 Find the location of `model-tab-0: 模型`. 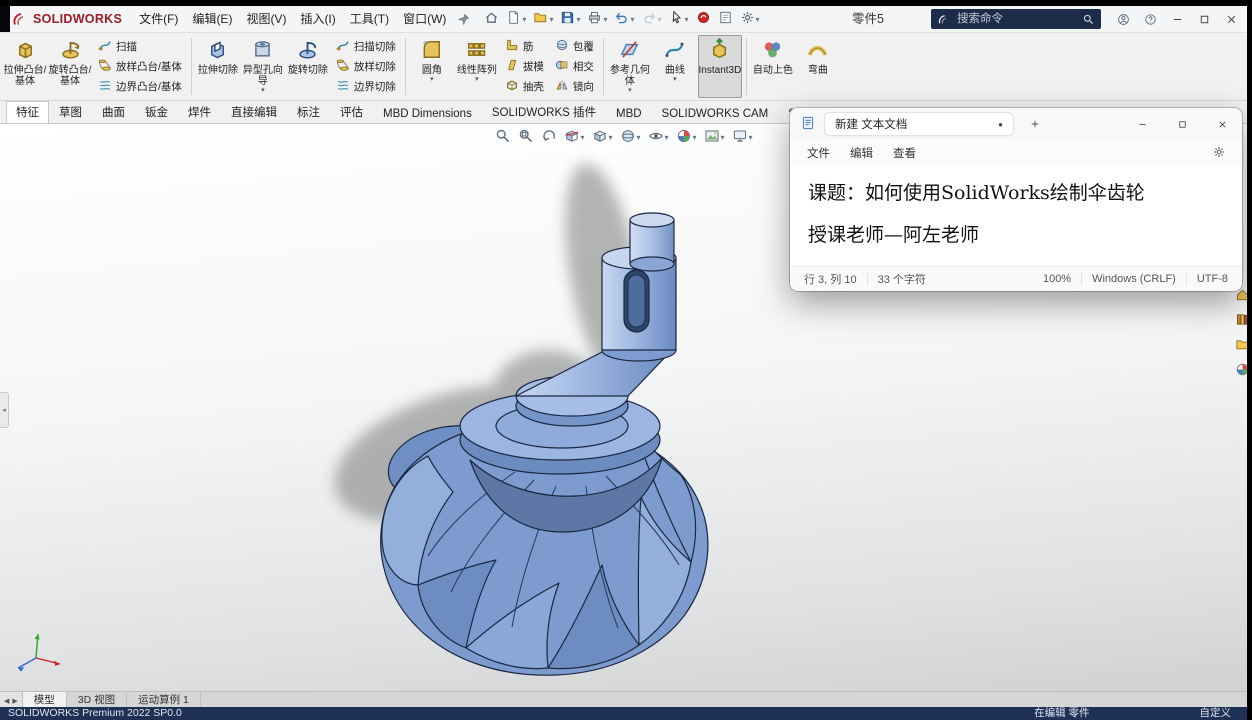

model-tab-0: 模型 is located at coordinates (44, 699).